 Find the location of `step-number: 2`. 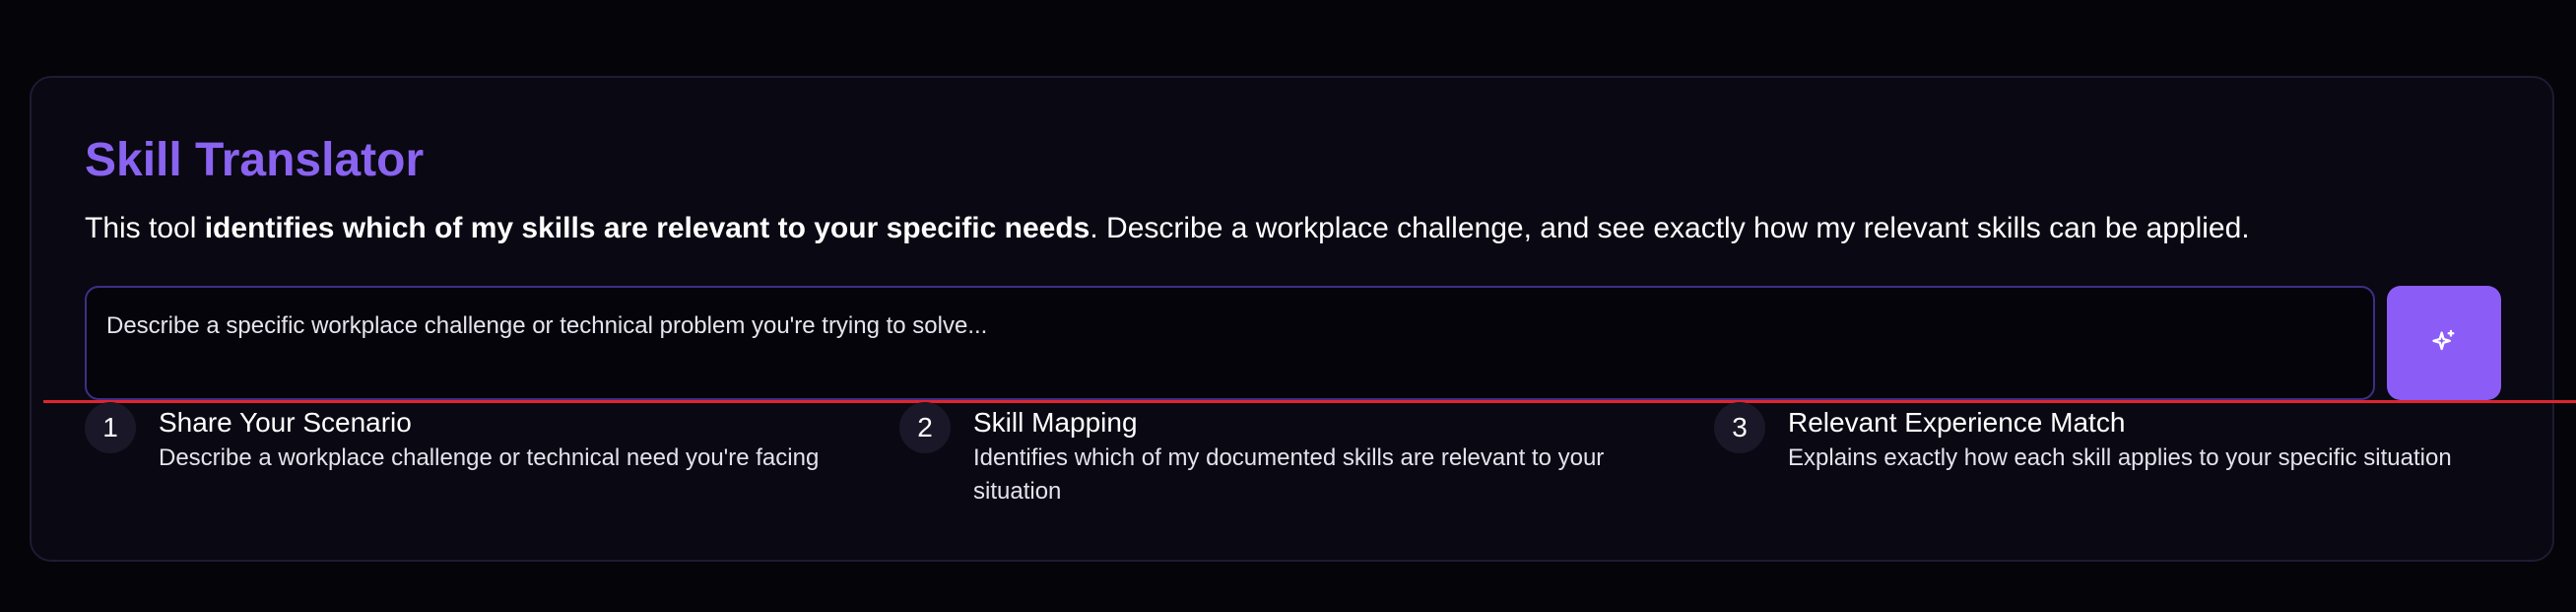

step-number: 2 is located at coordinates (925, 427).